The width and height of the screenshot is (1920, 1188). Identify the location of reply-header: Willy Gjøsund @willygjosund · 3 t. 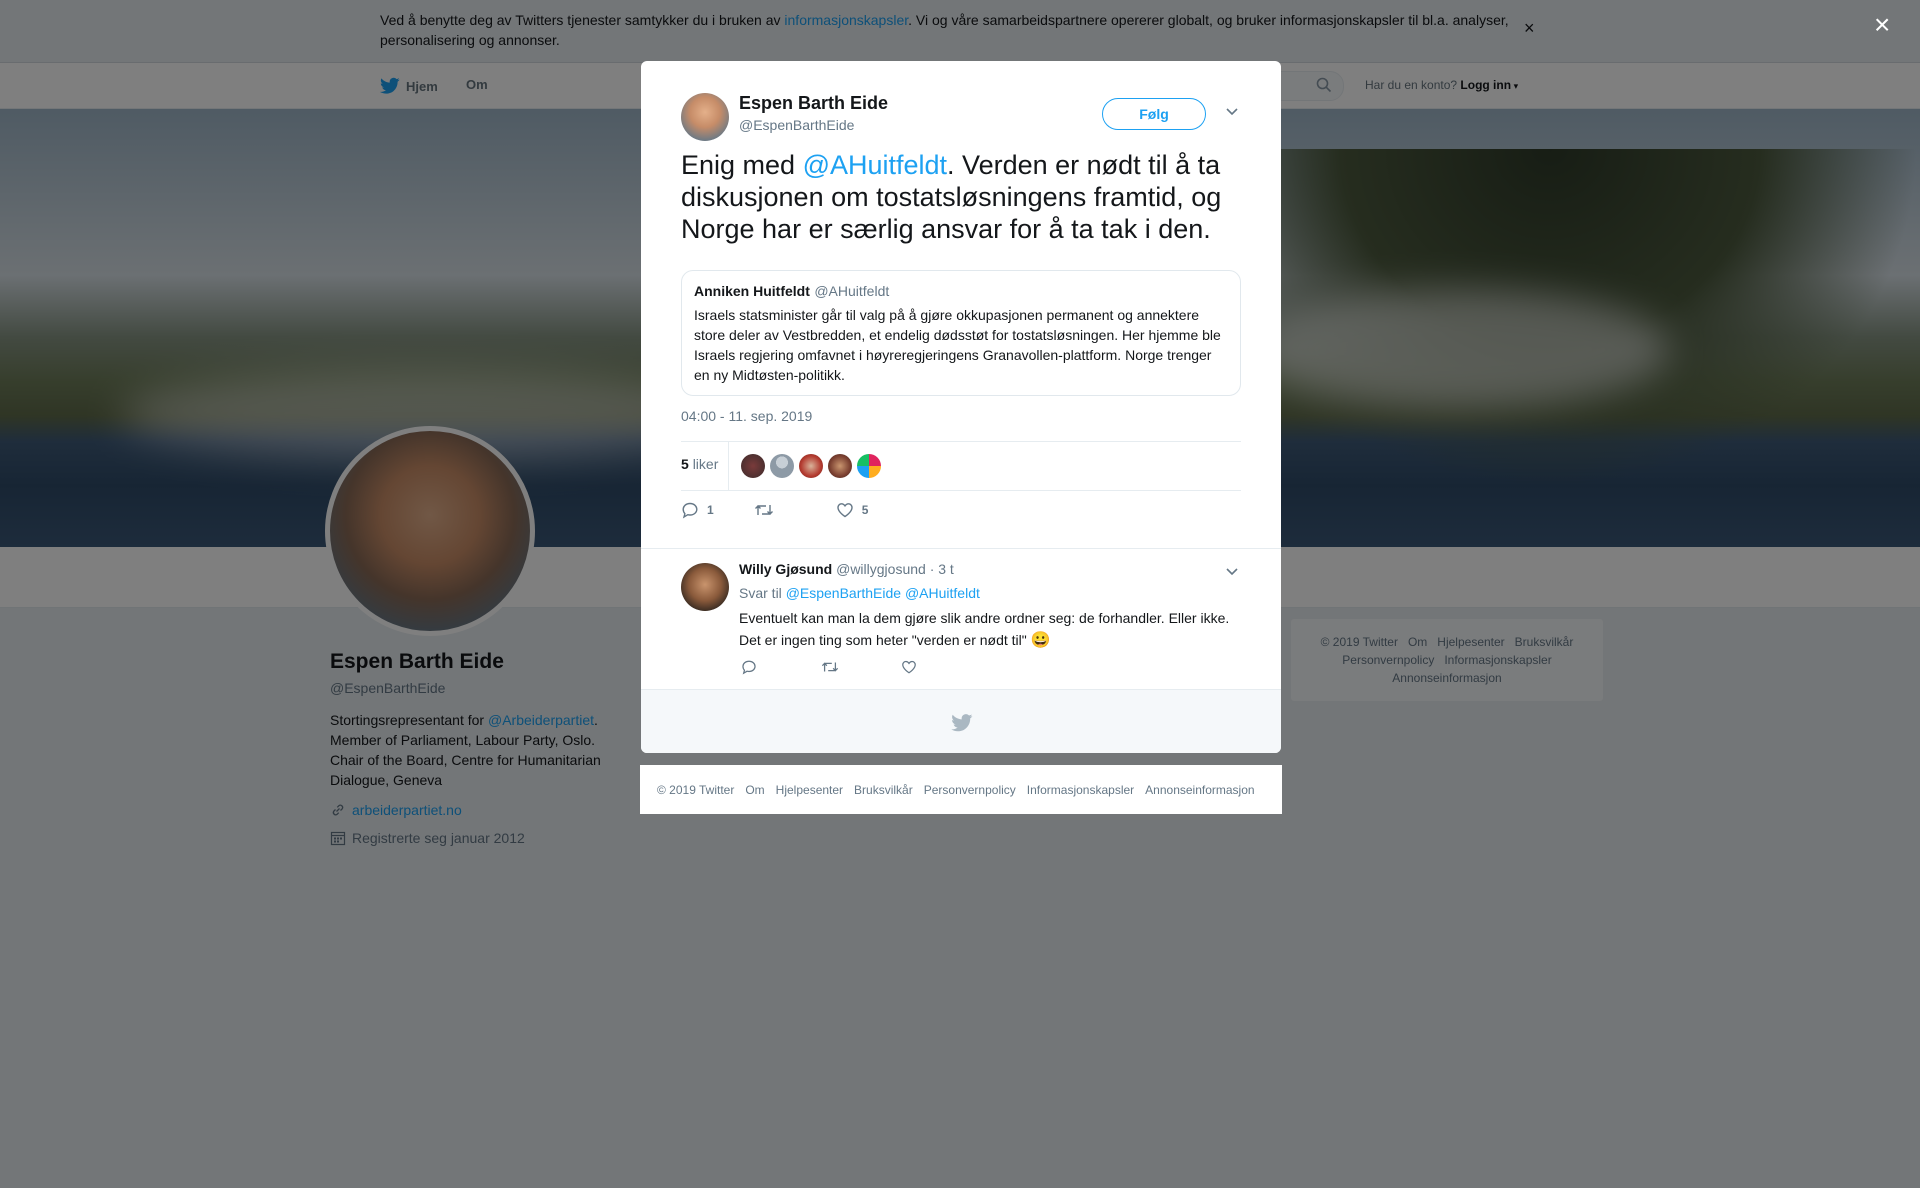
(846, 569).